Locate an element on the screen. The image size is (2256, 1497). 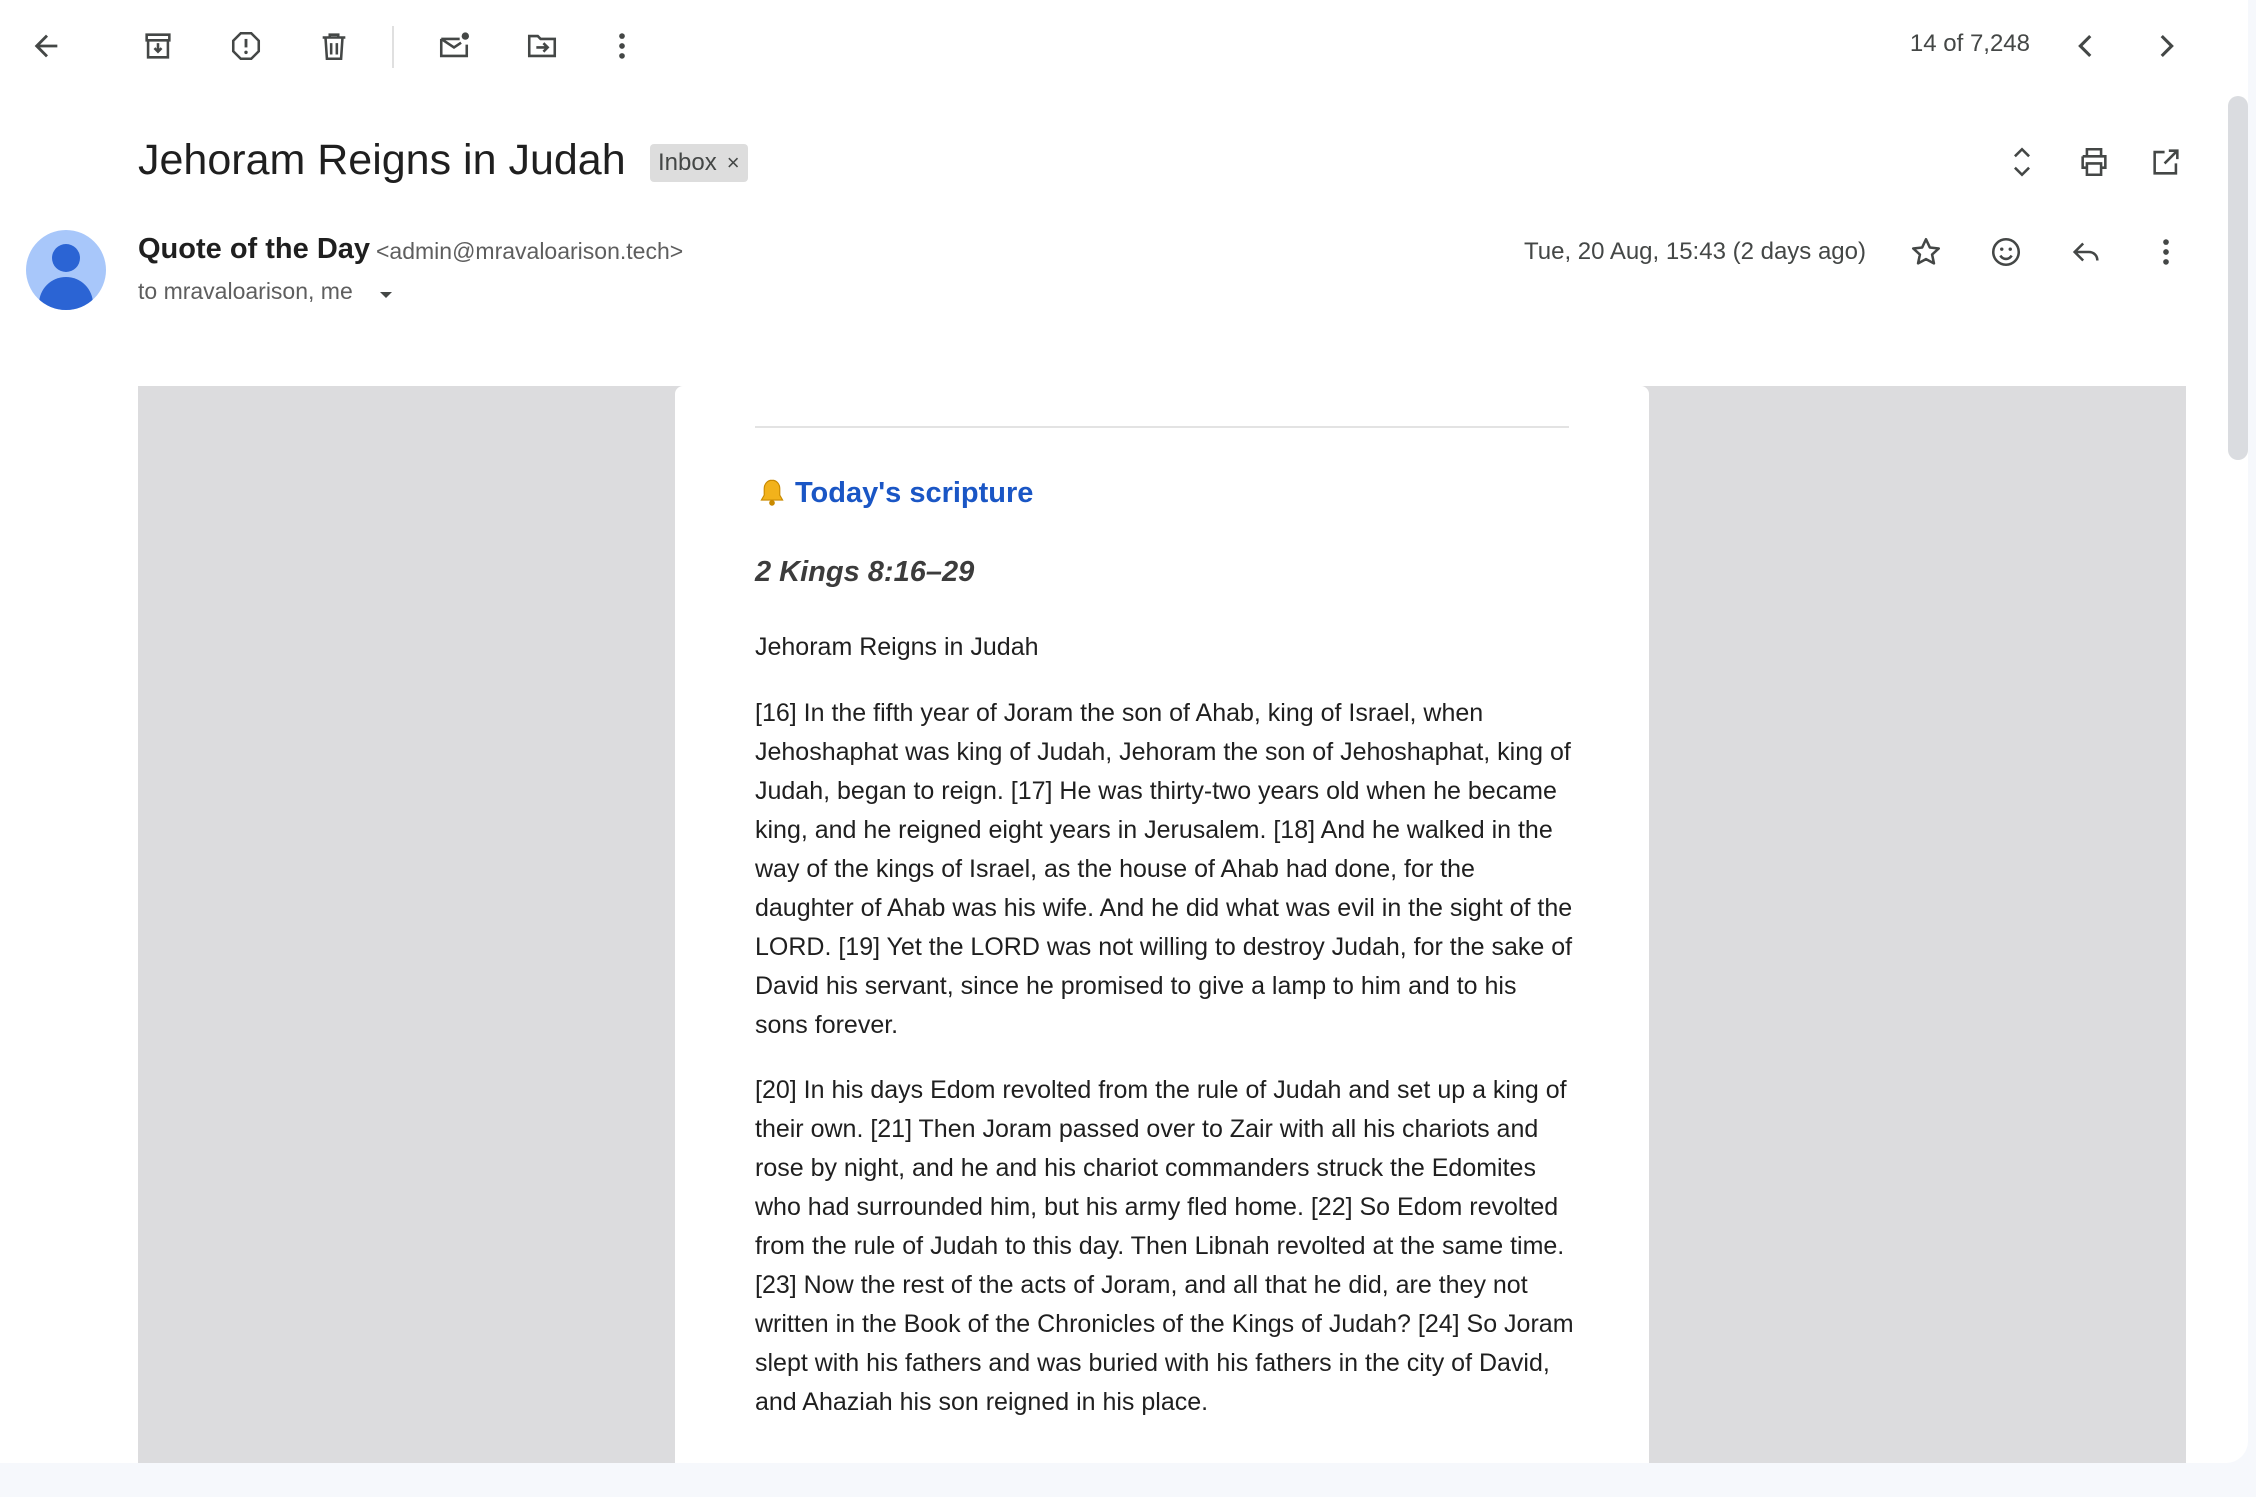
move-to-button is located at coordinates (542, 46).